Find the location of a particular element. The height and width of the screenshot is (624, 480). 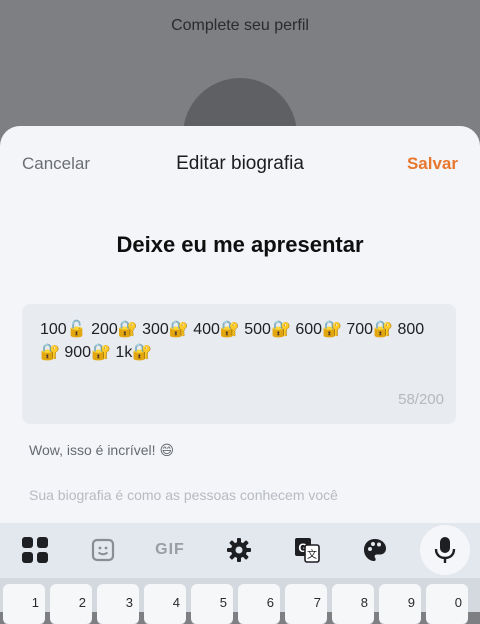

key-7: 7 is located at coordinates (306, 604).